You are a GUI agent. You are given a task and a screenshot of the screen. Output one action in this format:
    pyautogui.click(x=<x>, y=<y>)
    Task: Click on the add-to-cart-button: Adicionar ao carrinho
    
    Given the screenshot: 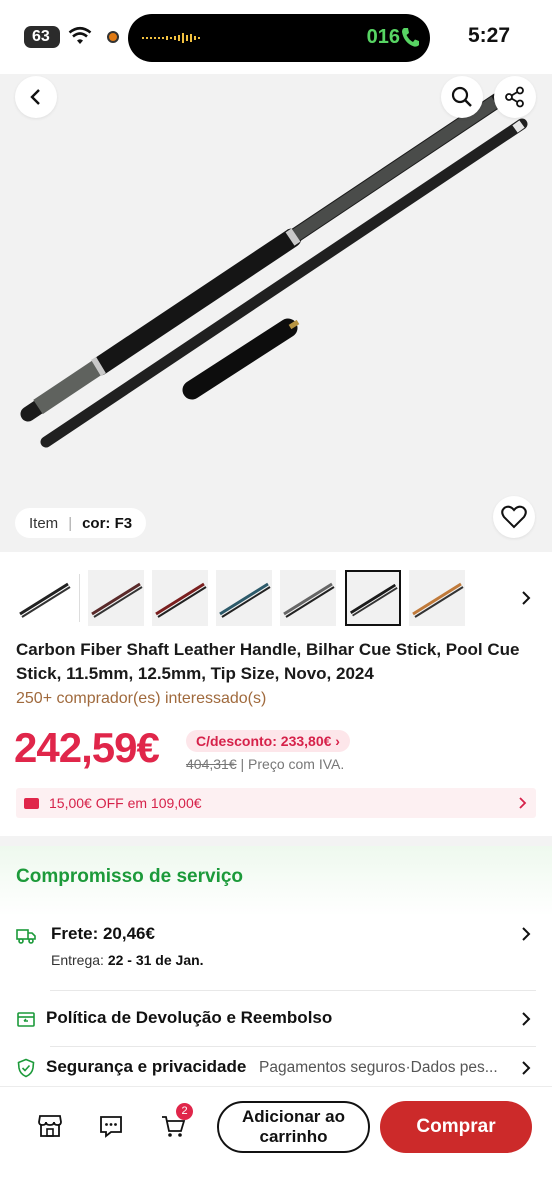 What is the action you would take?
    pyautogui.click(x=293, y=1127)
    